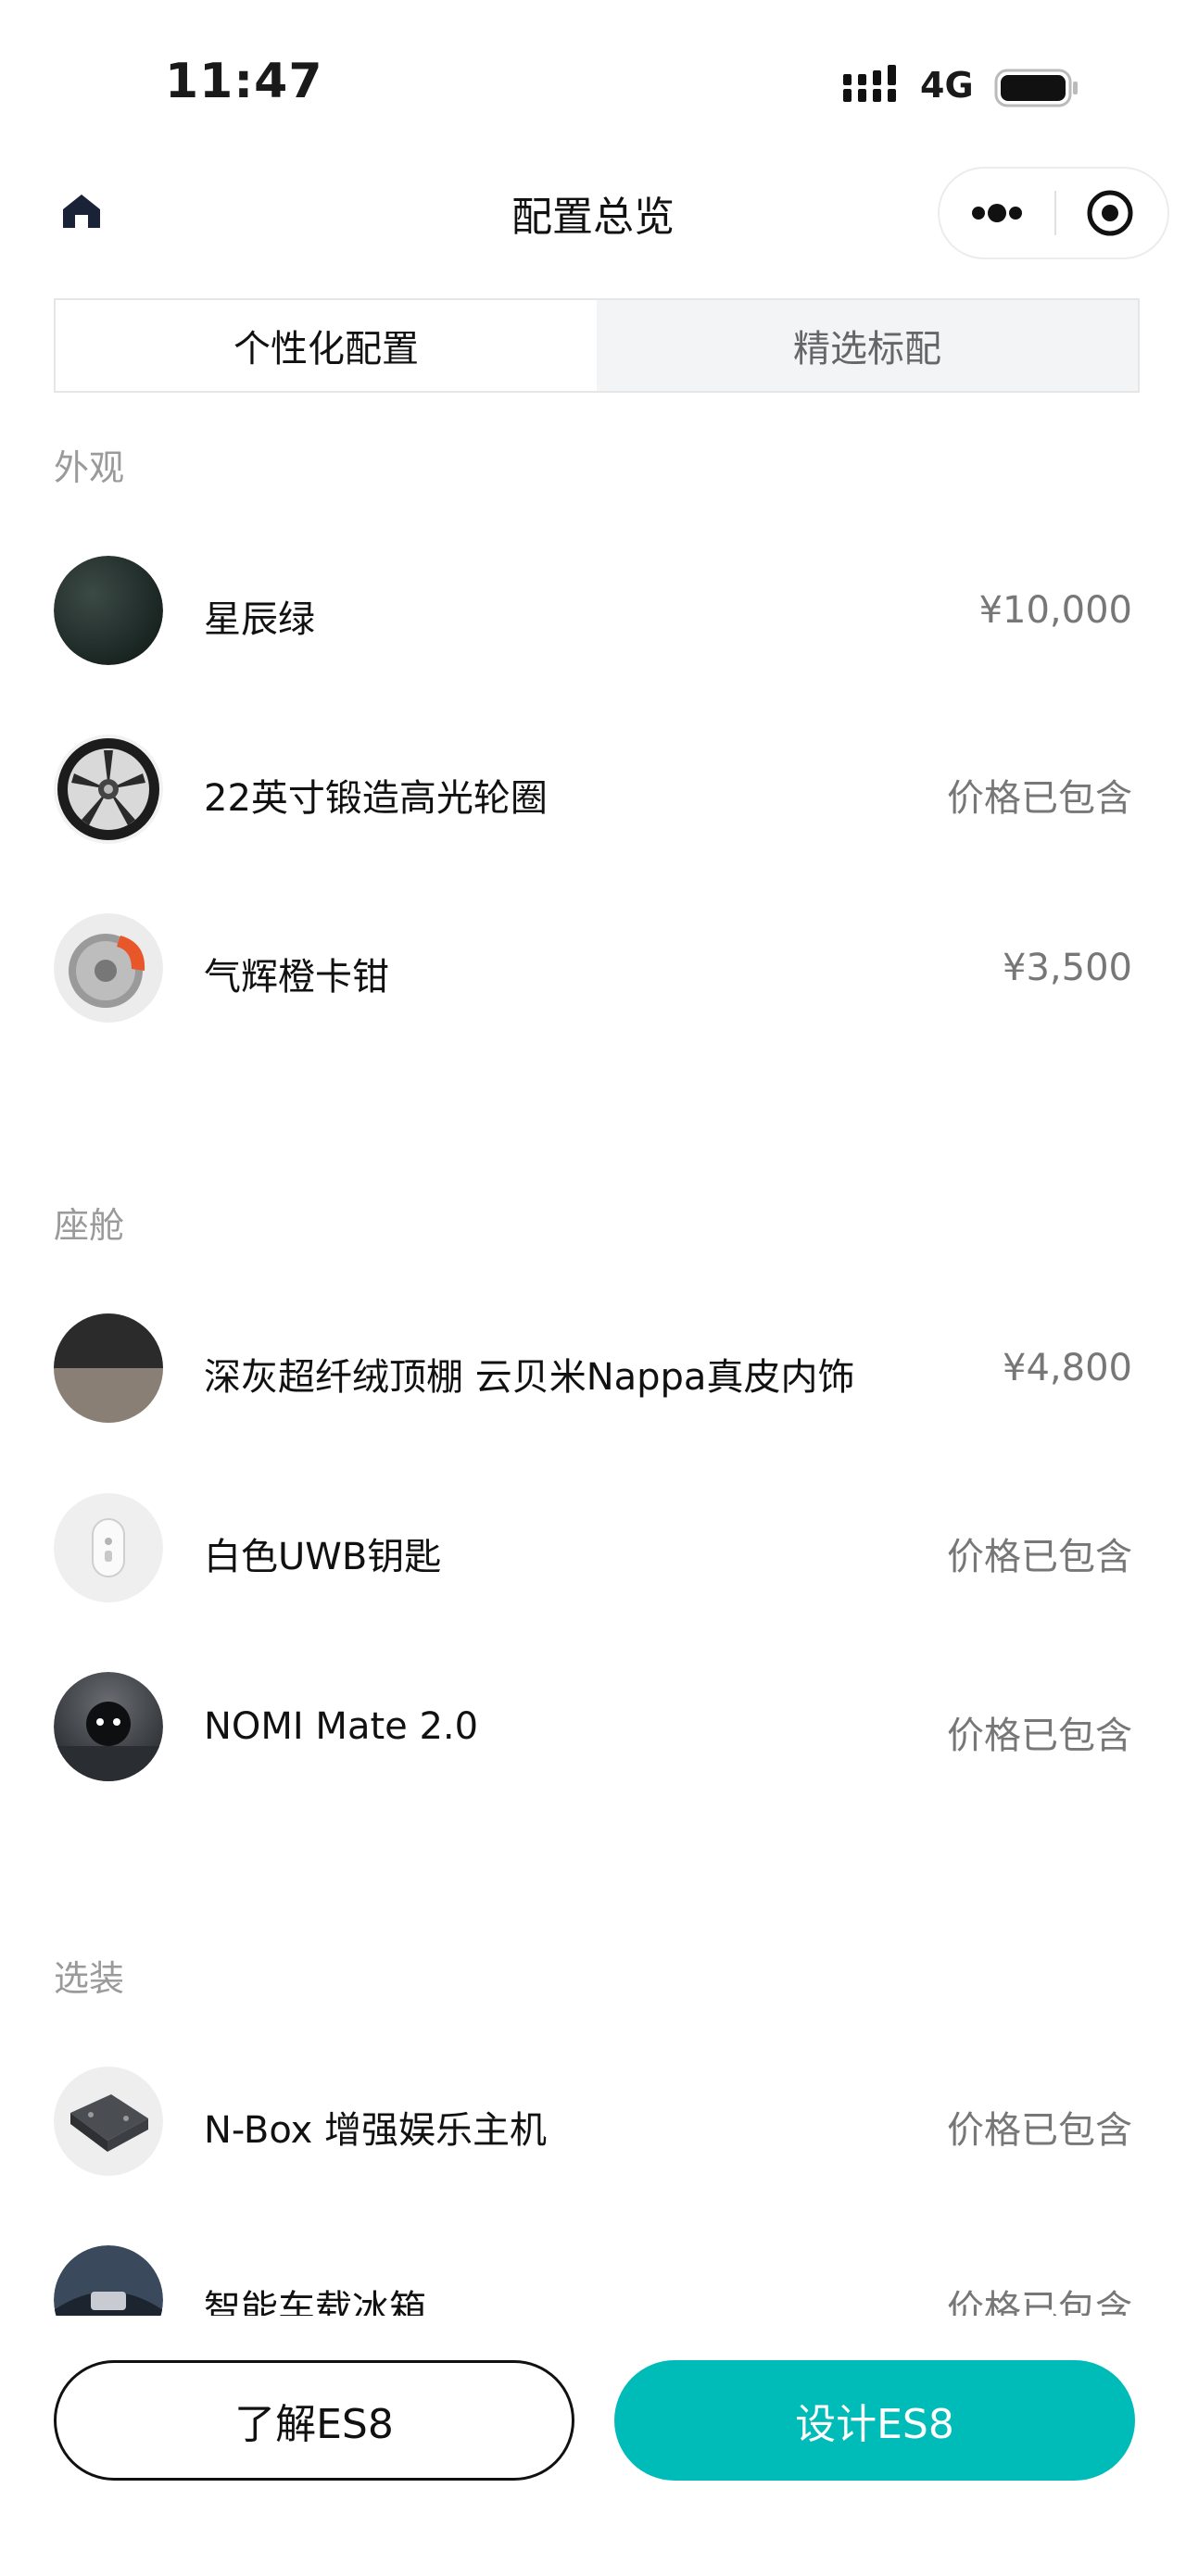 This screenshot has height=2576, width=1186. Describe the element at coordinates (108, 2121) in the screenshot. I see `nbox-icon` at that location.